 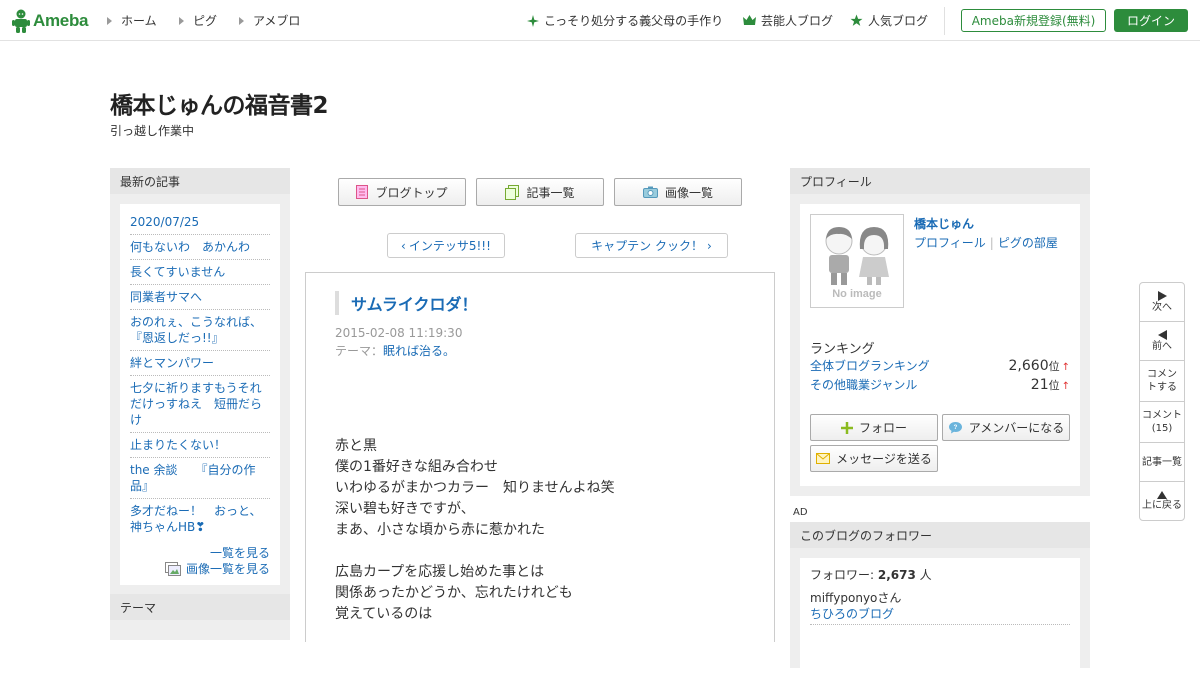 I want to click on star-icon, so click(x=856, y=20).